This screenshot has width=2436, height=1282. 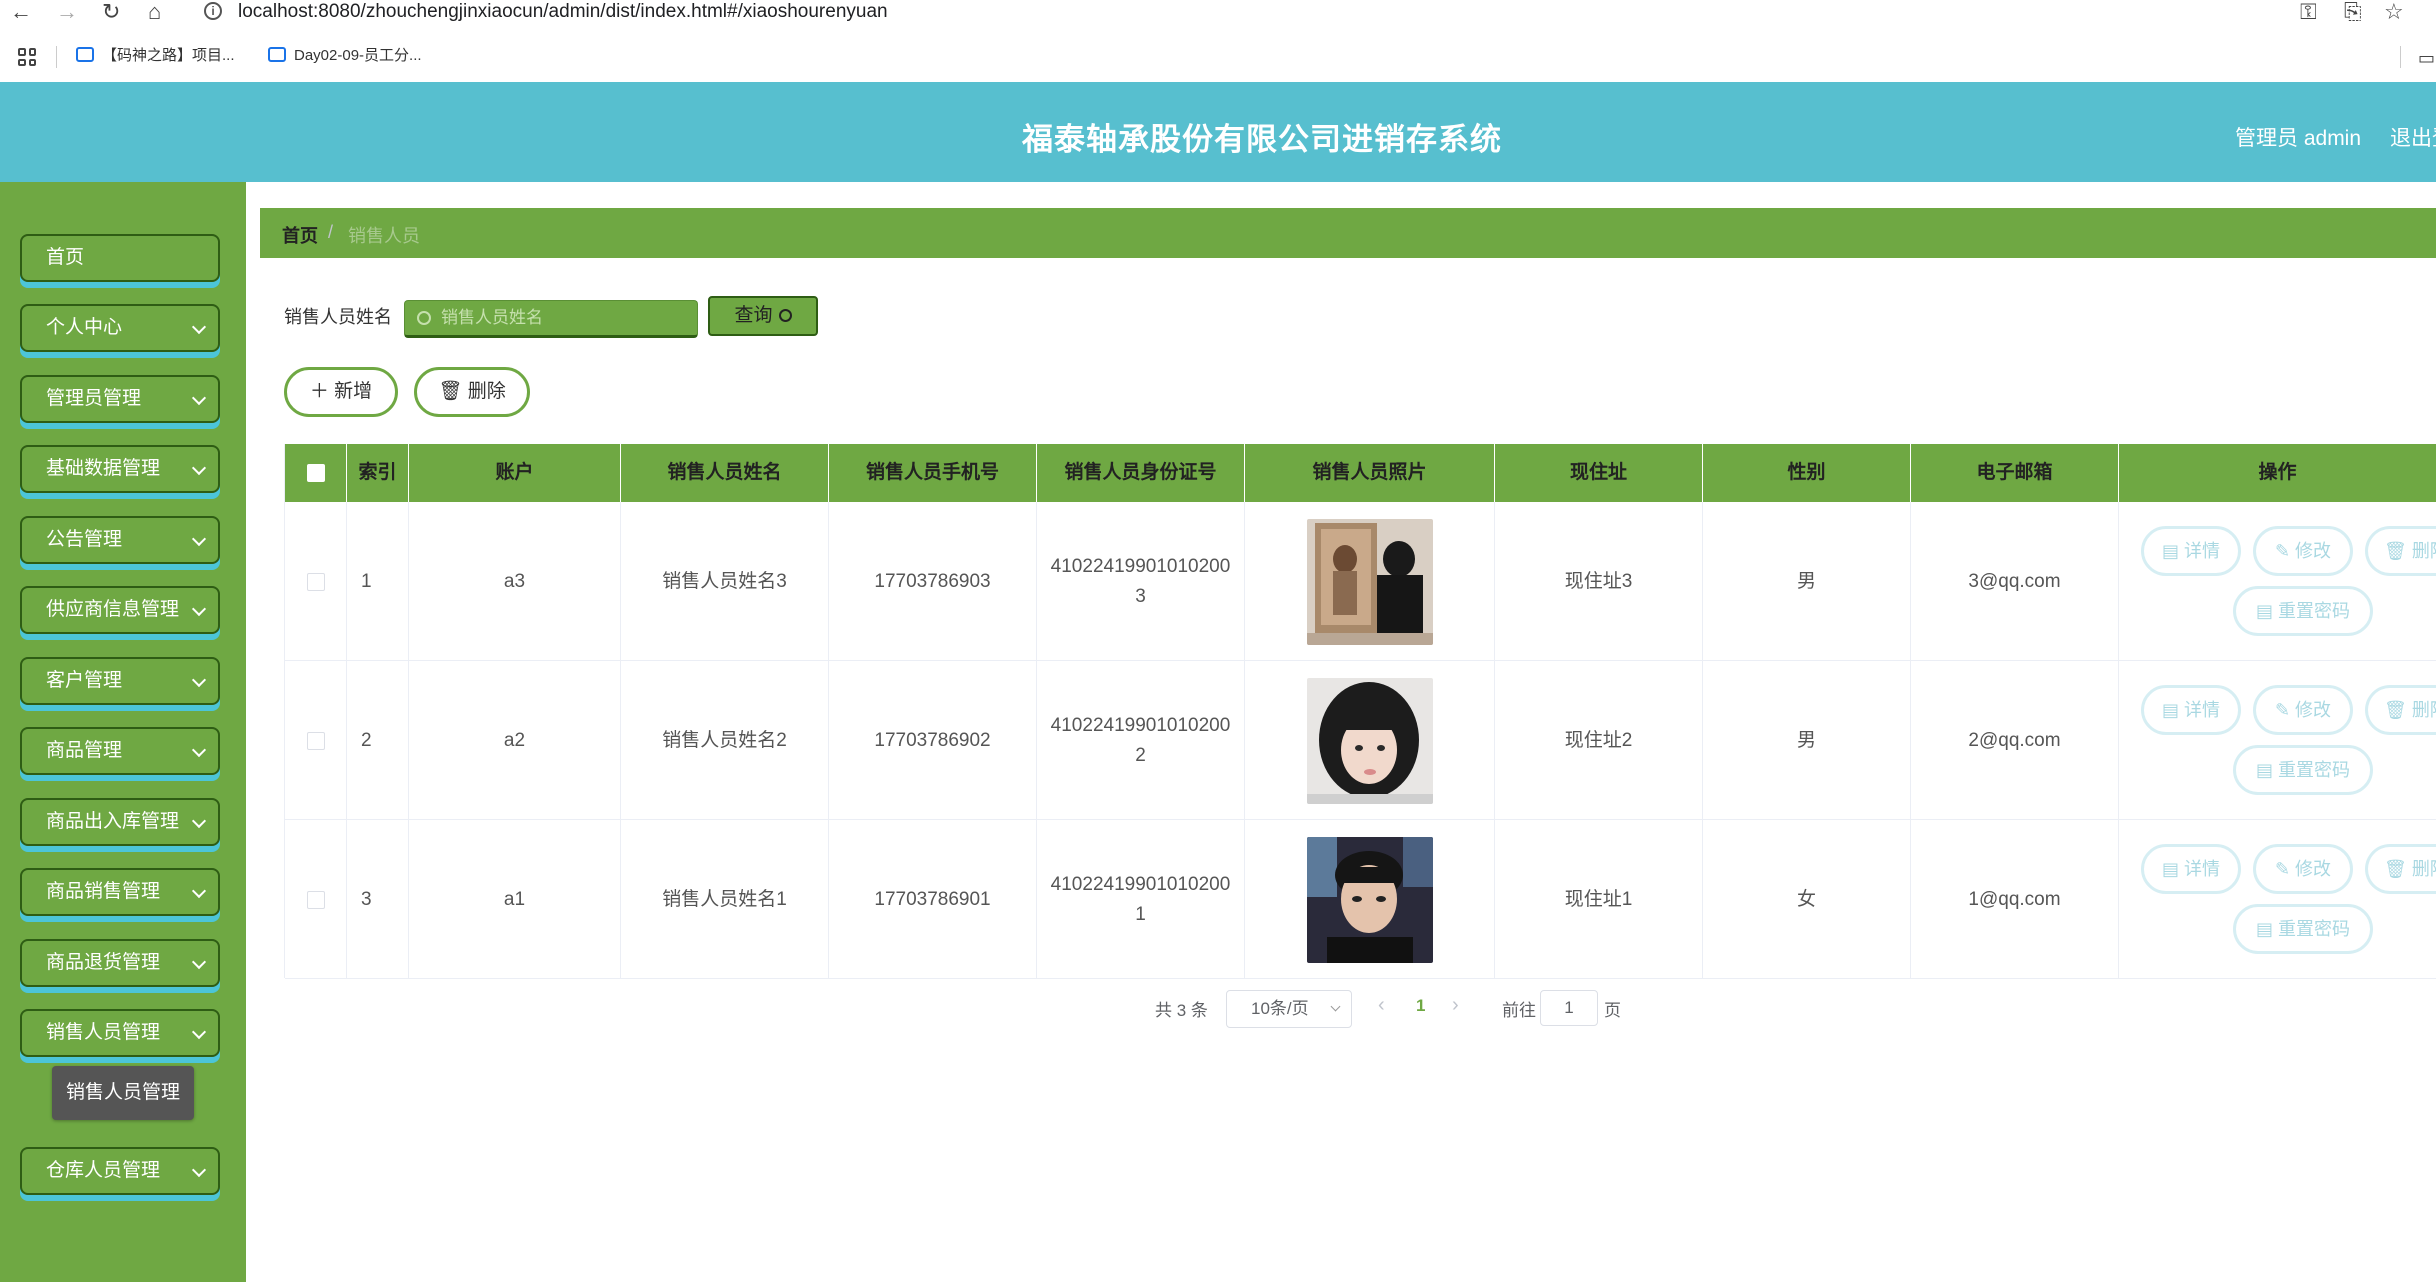 What do you see at coordinates (492, 317) in the screenshot?
I see `search-placeholder: 销售人员姓名` at bounding box center [492, 317].